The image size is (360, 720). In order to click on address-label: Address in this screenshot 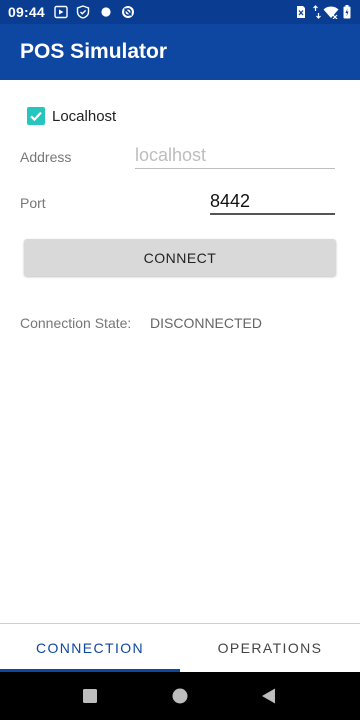, I will do `click(46, 157)`.